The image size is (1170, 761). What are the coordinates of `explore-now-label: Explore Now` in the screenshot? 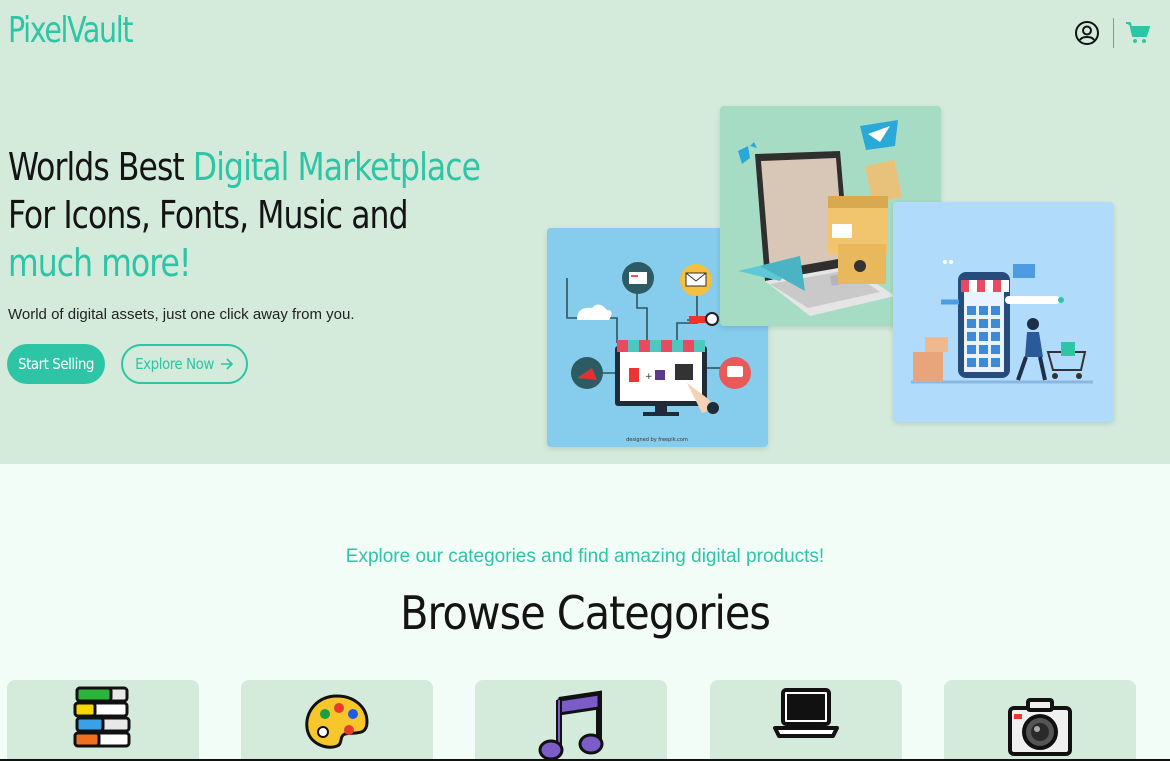 It's located at (174, 364).